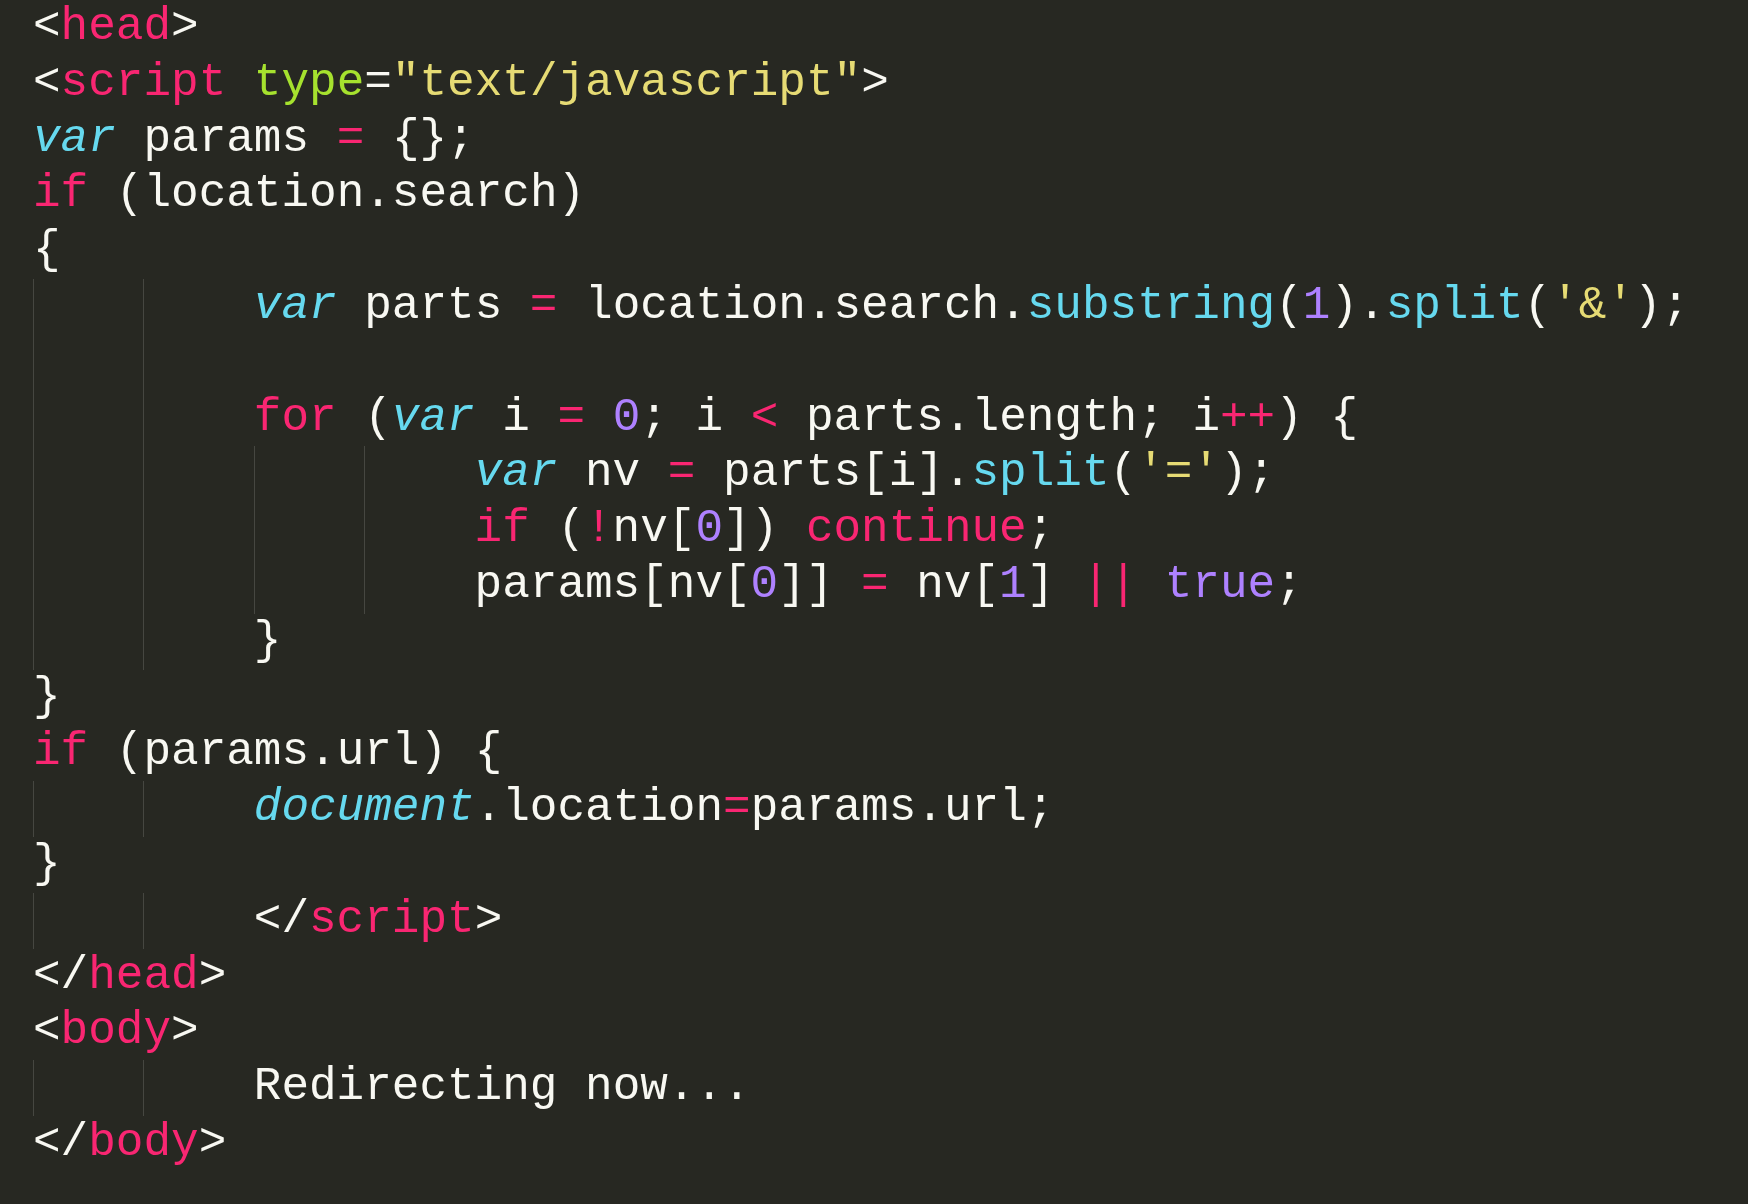 The width and height of the screenshot is (1748, 1204). Describe the element at coordinates (116, 1032) in the screenshot. I see `code-line: <body>` at that location.